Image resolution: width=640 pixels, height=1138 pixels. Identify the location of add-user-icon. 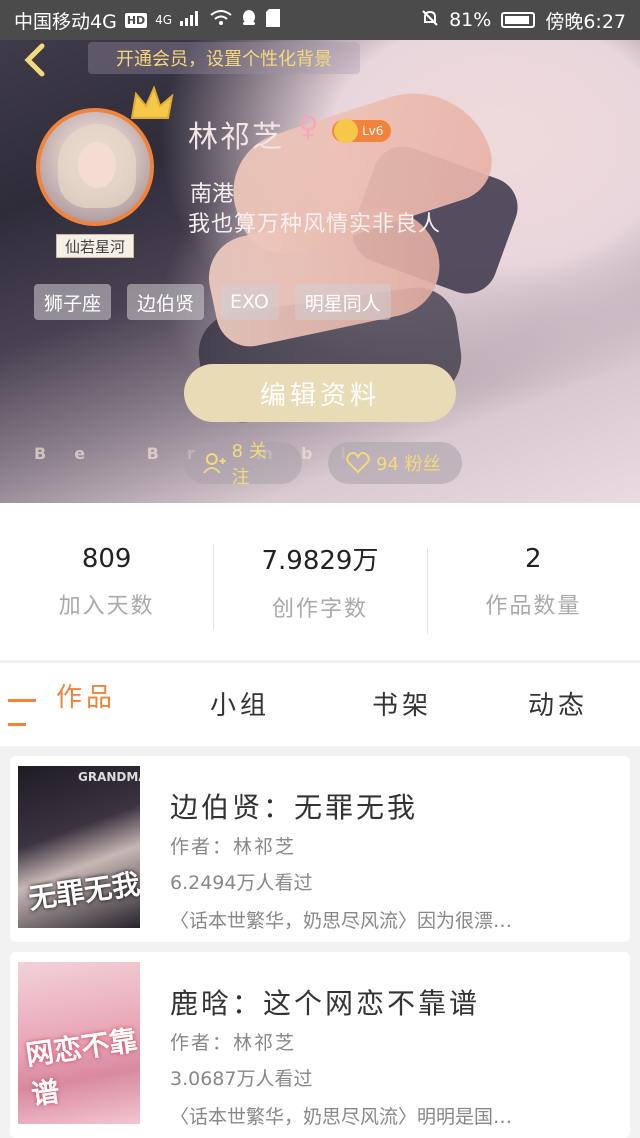
(214, 463).